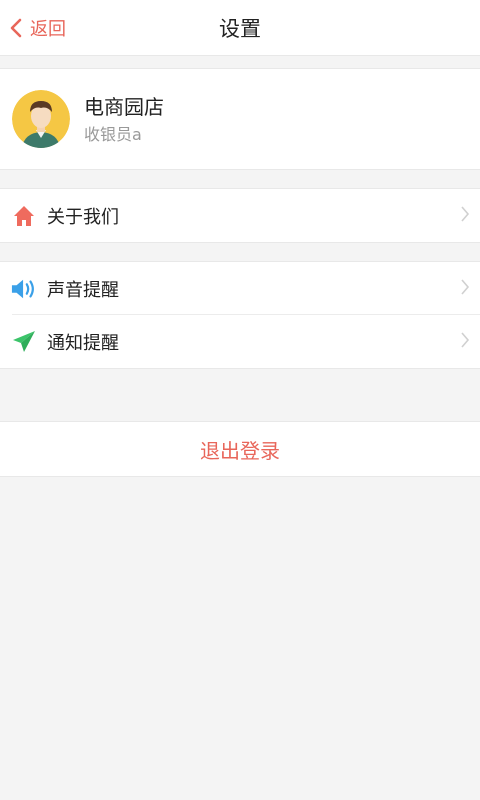  I want to click on paper-plane-icon, so click(24, 342).